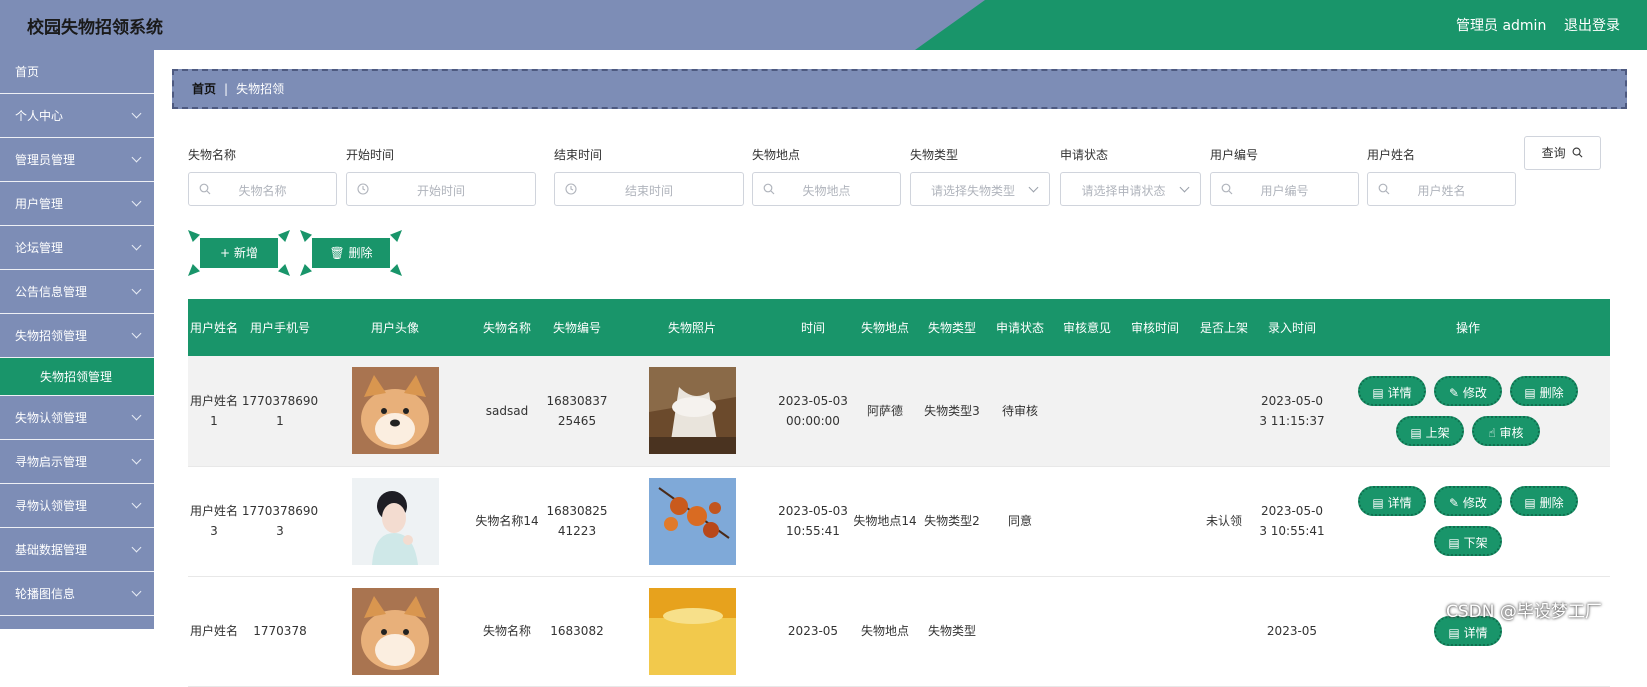 Image resolution: width=1647 pixels, height=687 pixels. Describe the element at coordinates (77, 506) in the screenshot. I see `sidebar-item-search-claim-manage: 寻物认领管理` at that location.